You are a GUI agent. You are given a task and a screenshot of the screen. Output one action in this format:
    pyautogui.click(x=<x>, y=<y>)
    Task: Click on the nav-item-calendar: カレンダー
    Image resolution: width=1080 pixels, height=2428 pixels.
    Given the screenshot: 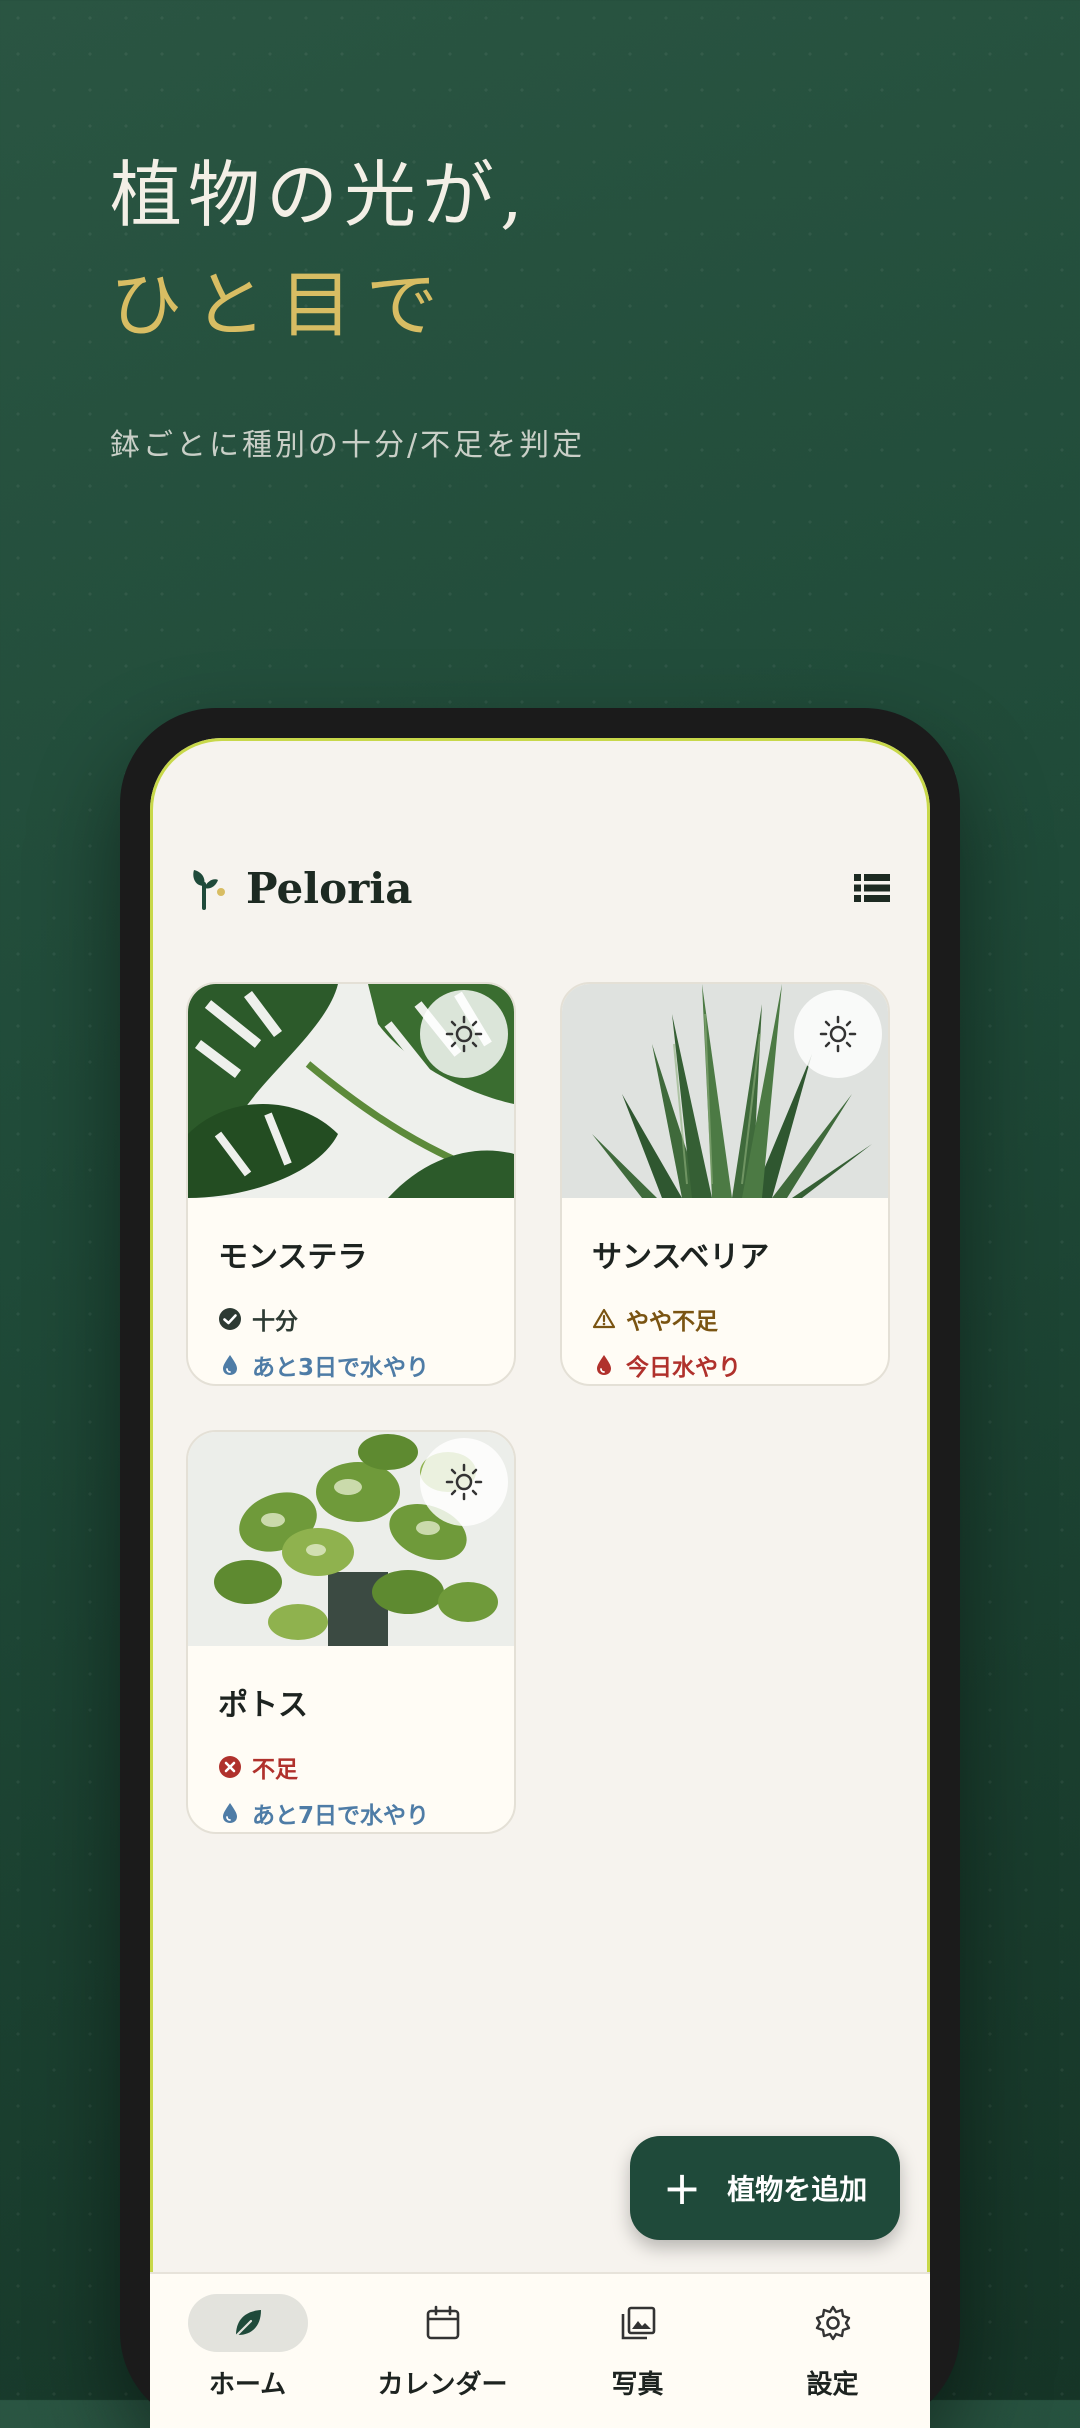 What is the action you would take?
    pyautogui.click(x=442, y=2347)
    